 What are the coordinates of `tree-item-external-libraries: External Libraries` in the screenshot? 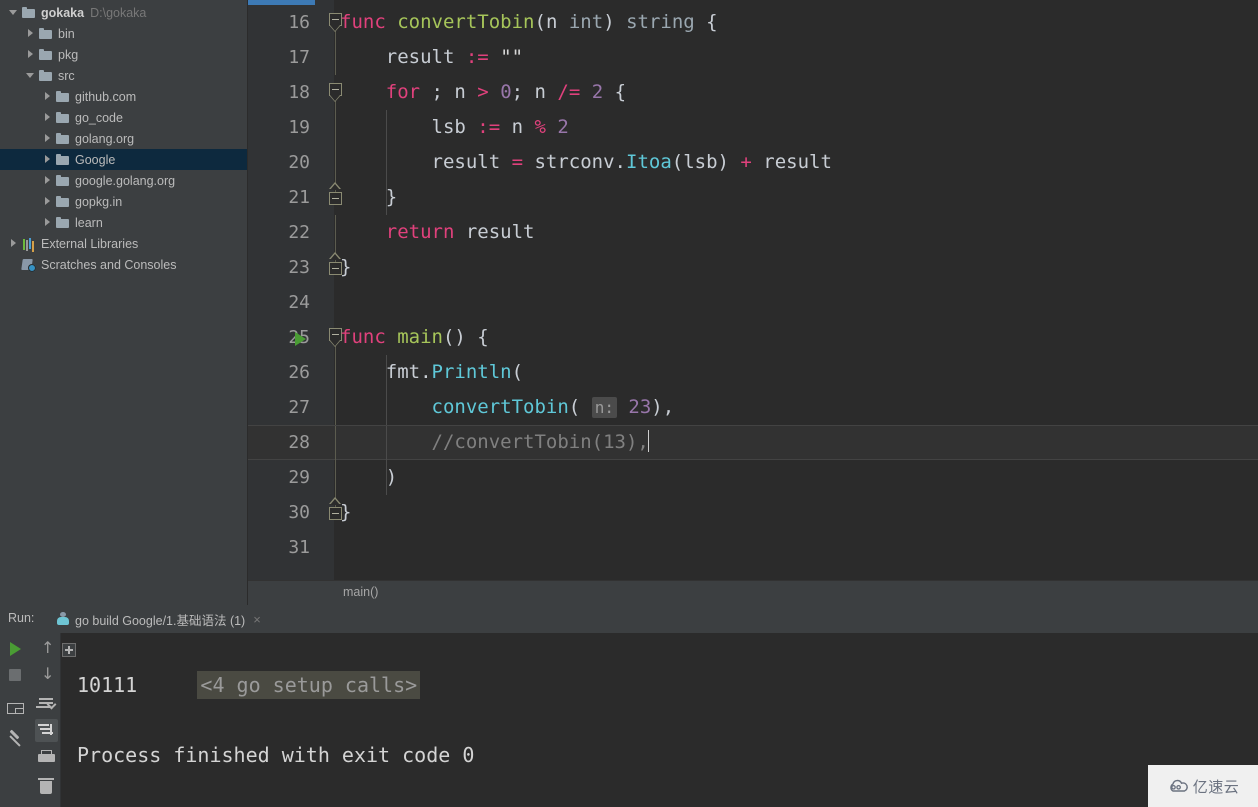 It's located at (123, 243).